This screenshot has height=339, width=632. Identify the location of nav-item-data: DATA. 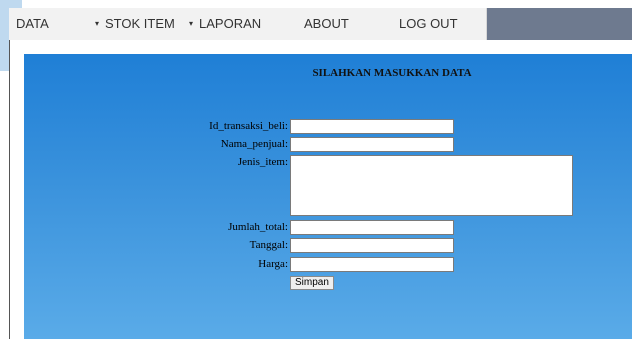
(32, 24).